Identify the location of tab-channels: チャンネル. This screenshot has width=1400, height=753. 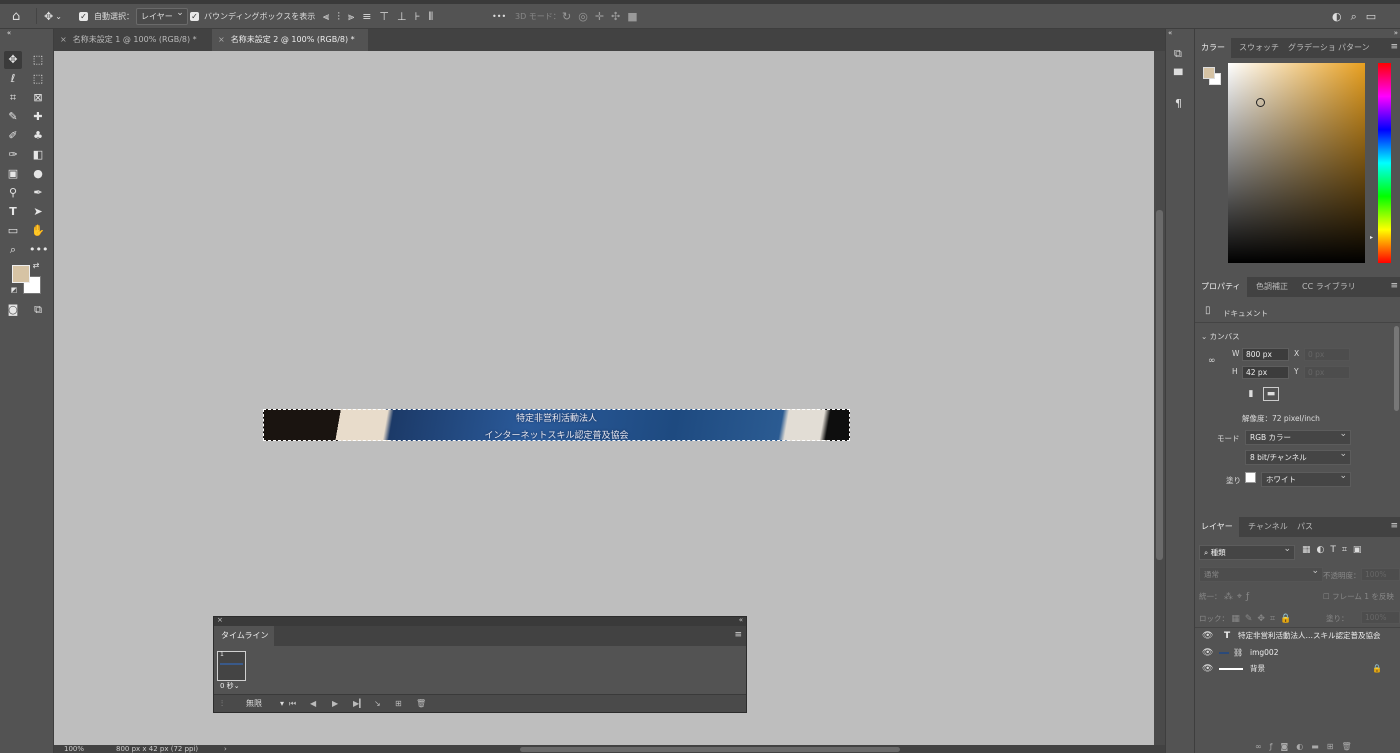
(1268, 527).